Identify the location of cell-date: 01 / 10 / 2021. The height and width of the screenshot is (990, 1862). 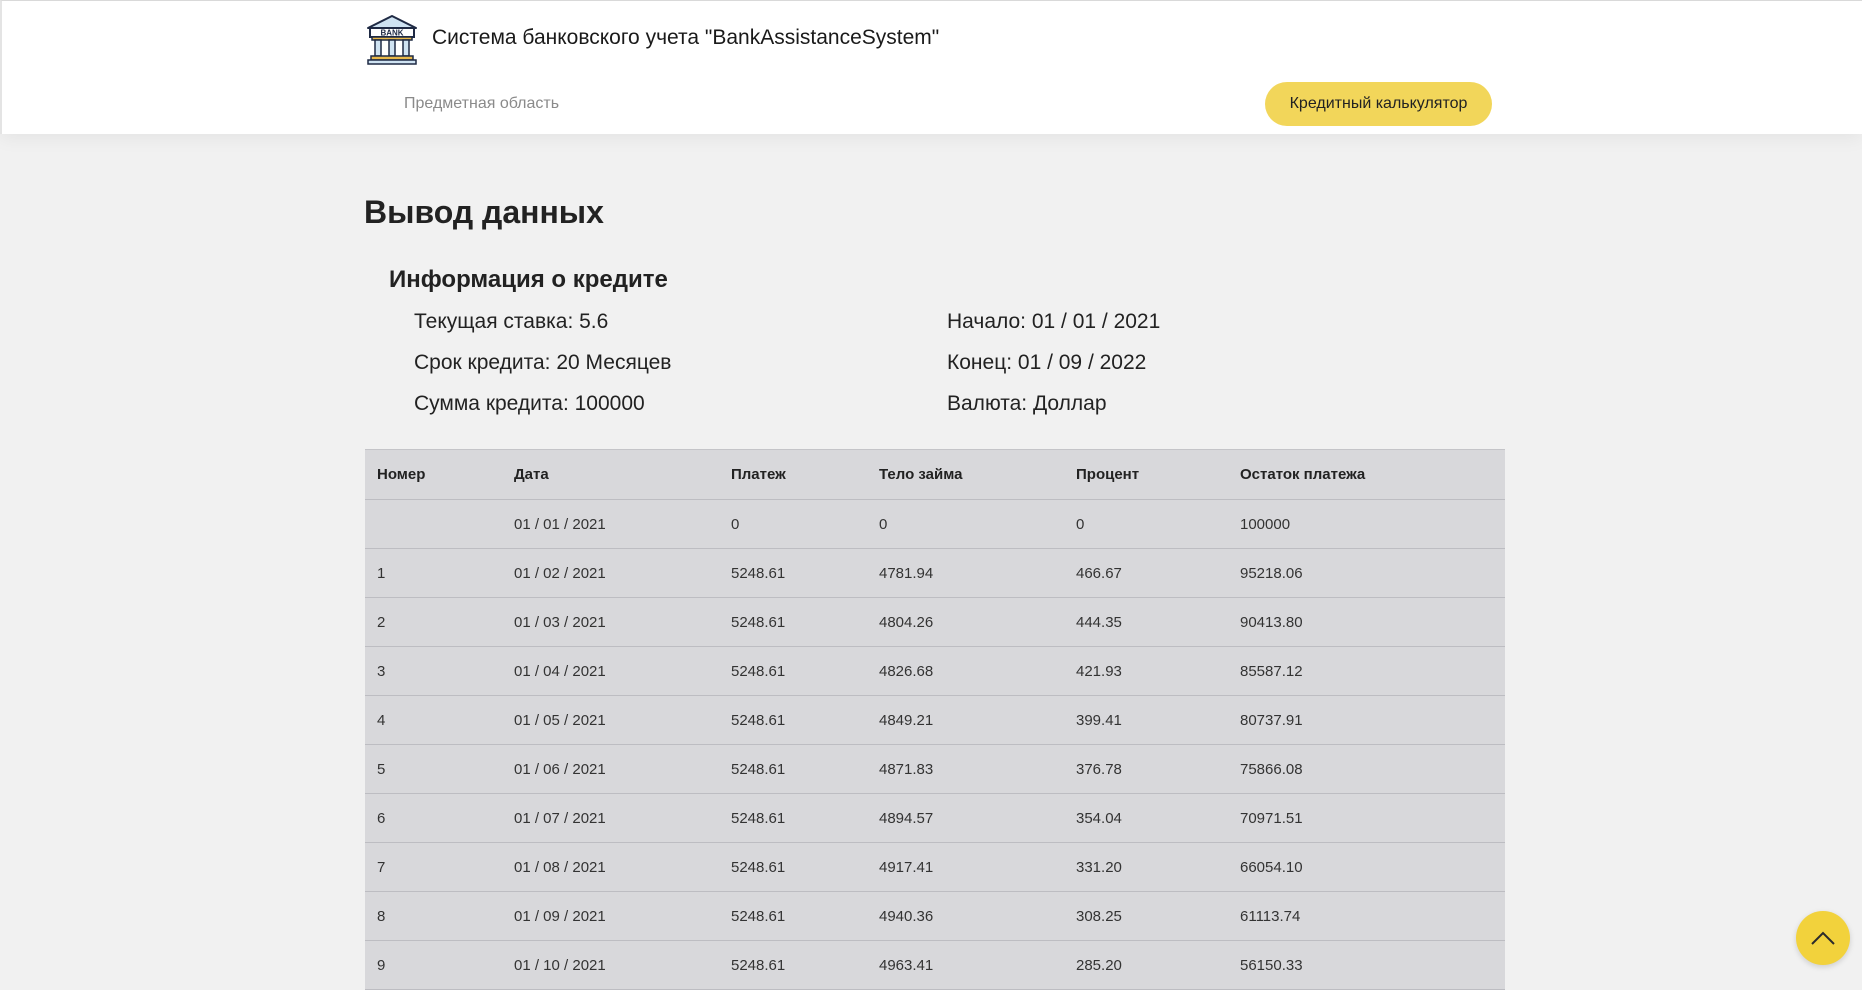
(610, 965).